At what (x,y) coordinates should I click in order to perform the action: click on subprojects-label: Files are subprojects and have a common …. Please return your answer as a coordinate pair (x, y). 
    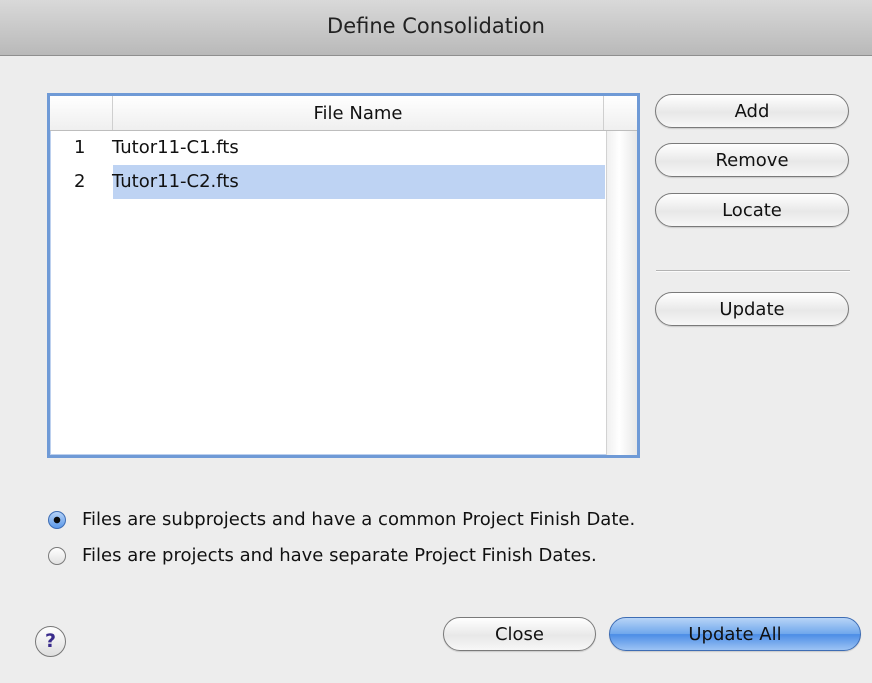
    Looking at the image, I should click on (358, 519).